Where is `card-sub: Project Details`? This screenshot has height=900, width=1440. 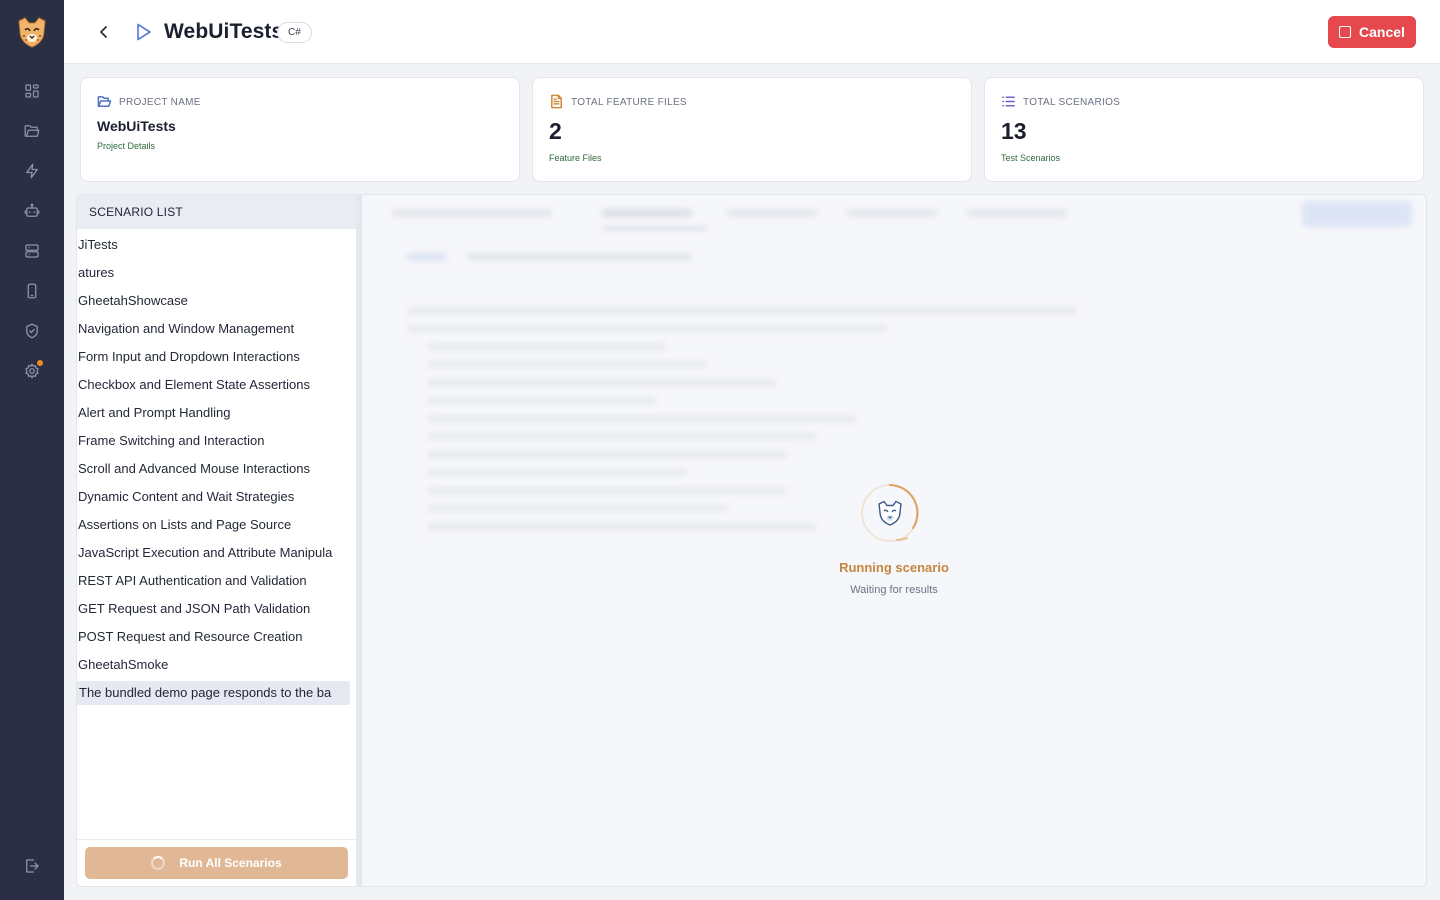 card-sub: Project Details is located at coordinates (126, 146).